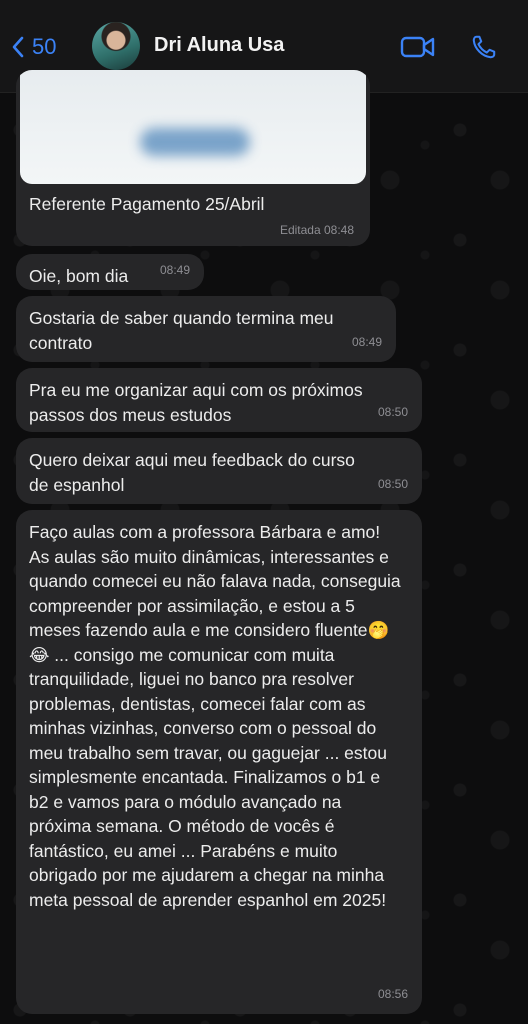 This screenshot has width=528, height=1024. Describe the element at coordinates (392, 993) in the screenshot. I see `message-time: 08:56` at that location.